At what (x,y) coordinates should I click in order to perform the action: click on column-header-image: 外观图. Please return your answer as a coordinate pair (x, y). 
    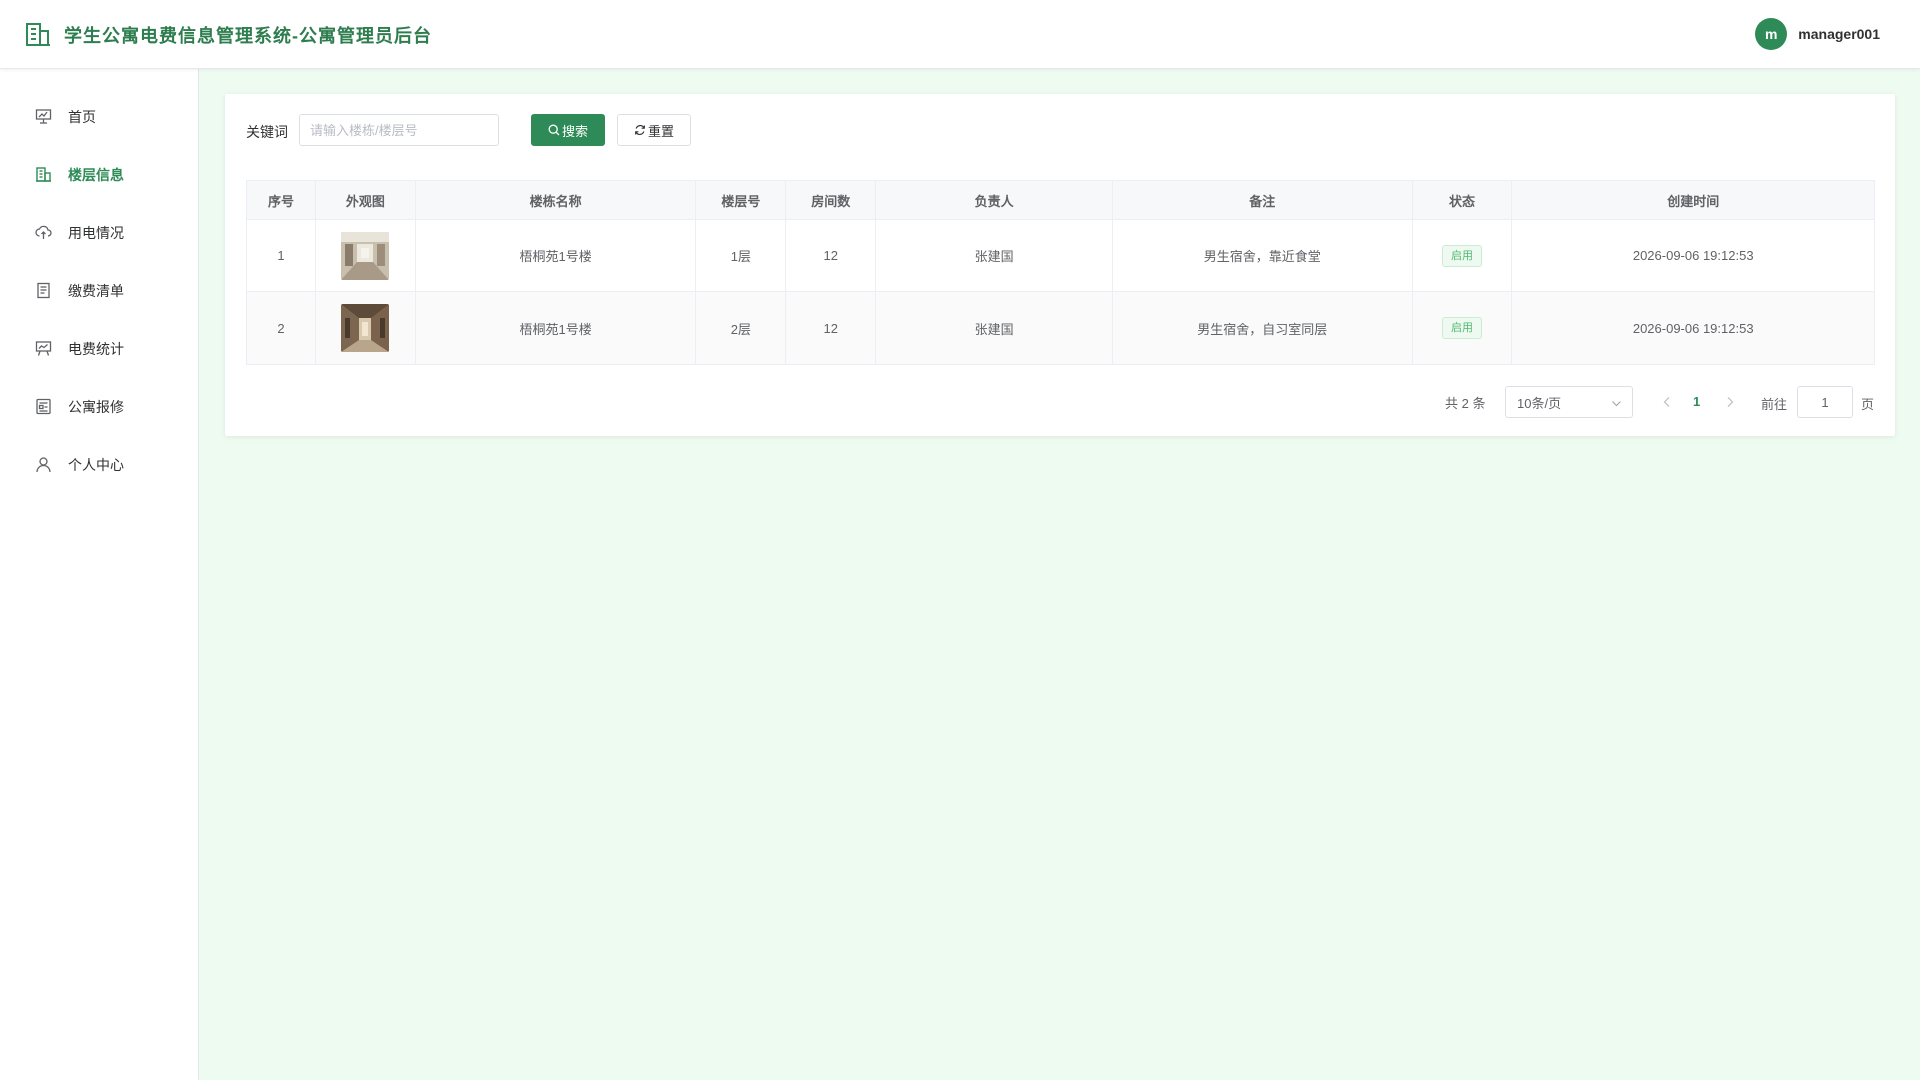
    Looking at the image, I should click on (366, 200).